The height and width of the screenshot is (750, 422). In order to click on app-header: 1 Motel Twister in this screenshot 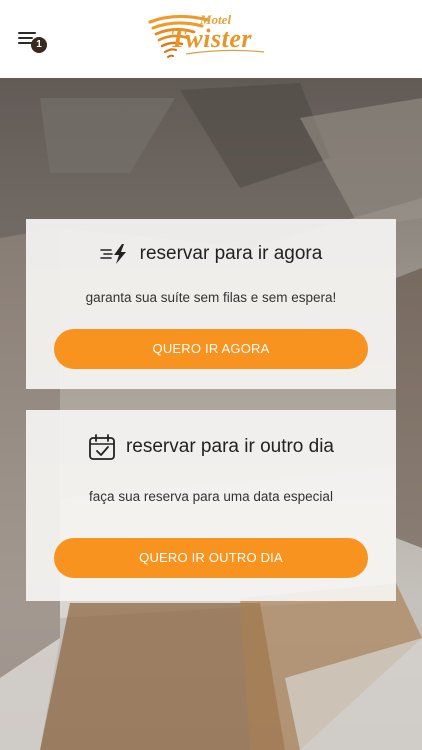, I will do `click(211, 39)`.